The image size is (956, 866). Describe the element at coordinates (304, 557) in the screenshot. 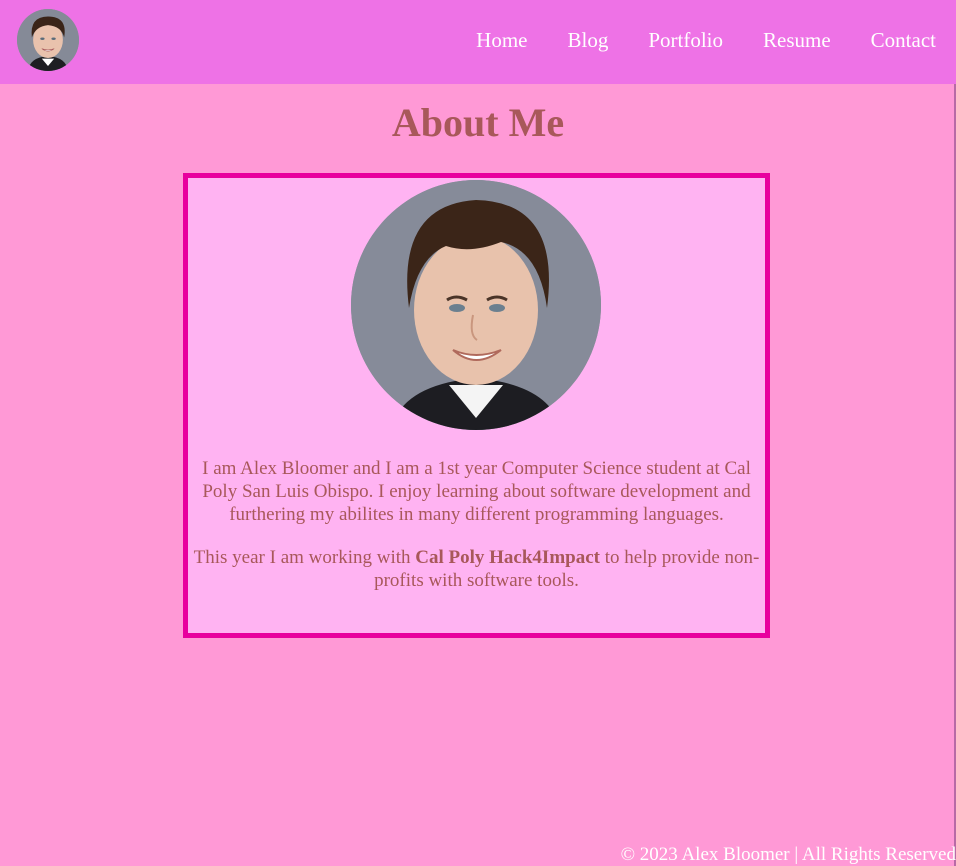

I see `bio-paragraph-2-before: This year I am working with` at that location.